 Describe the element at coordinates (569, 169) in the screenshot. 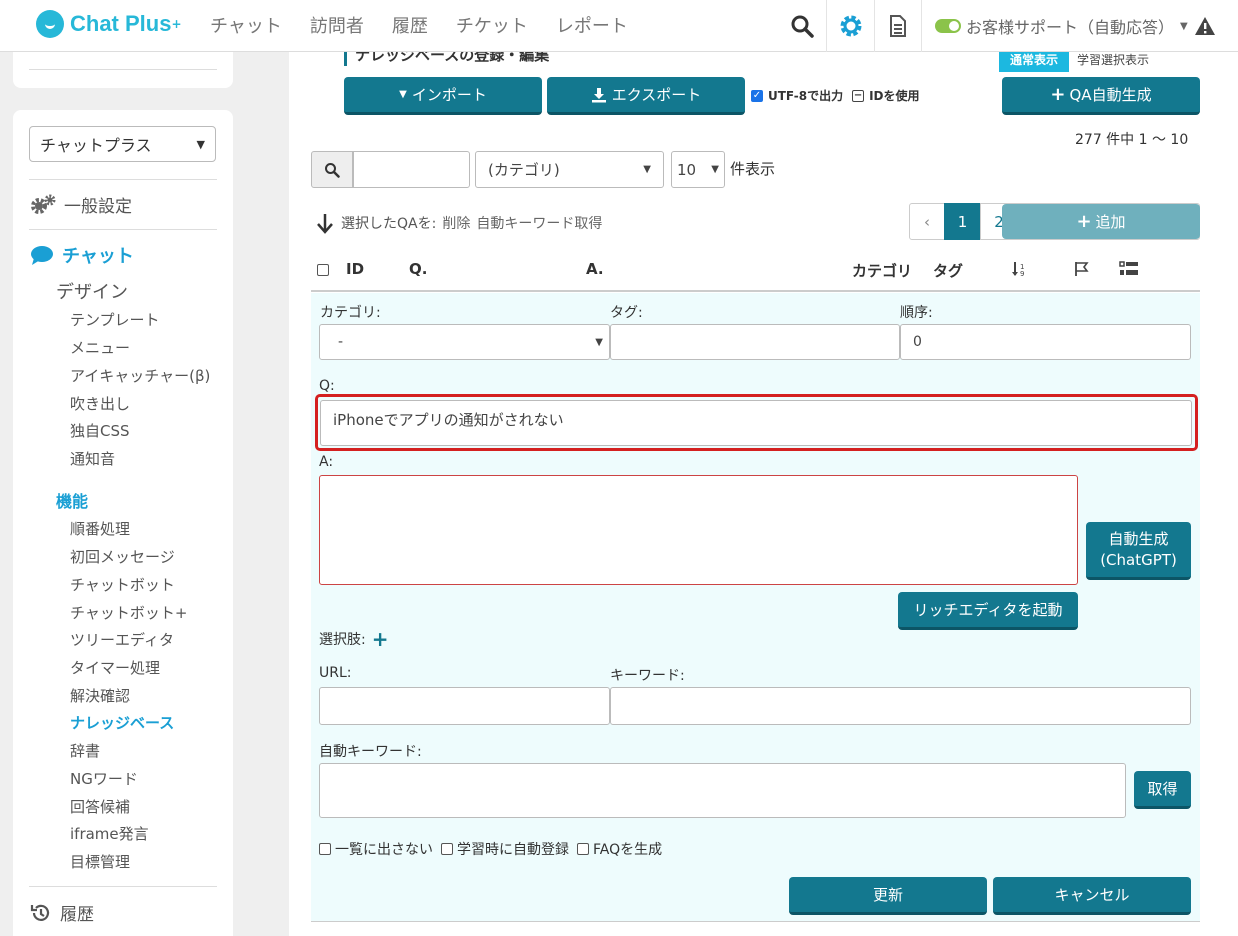

I see `category-filter-select: (カテゴリ) ▼` at that location.